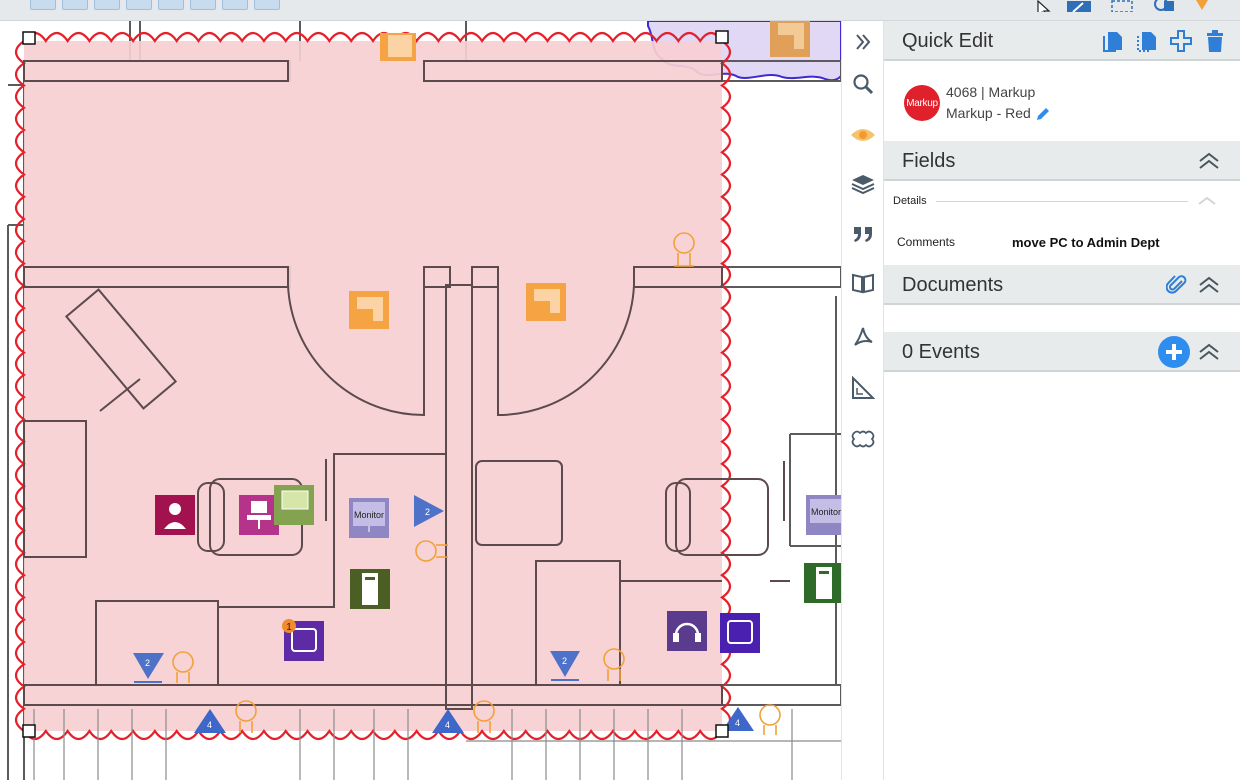 This screenshot has height=780, width=1240. What do you see at coordinates (29, 731) in the screenshot?
I see `resize-handle-bottom-left` at bounding box center [29, 731].